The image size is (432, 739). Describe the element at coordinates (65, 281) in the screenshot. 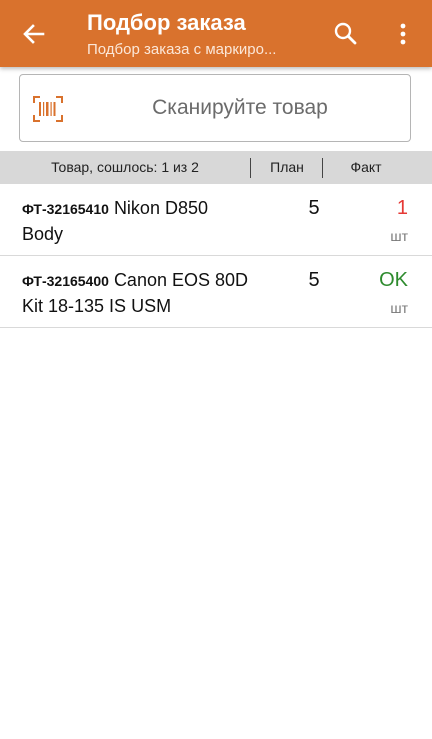

I see `product-code: ФТ-32165400` at that location.